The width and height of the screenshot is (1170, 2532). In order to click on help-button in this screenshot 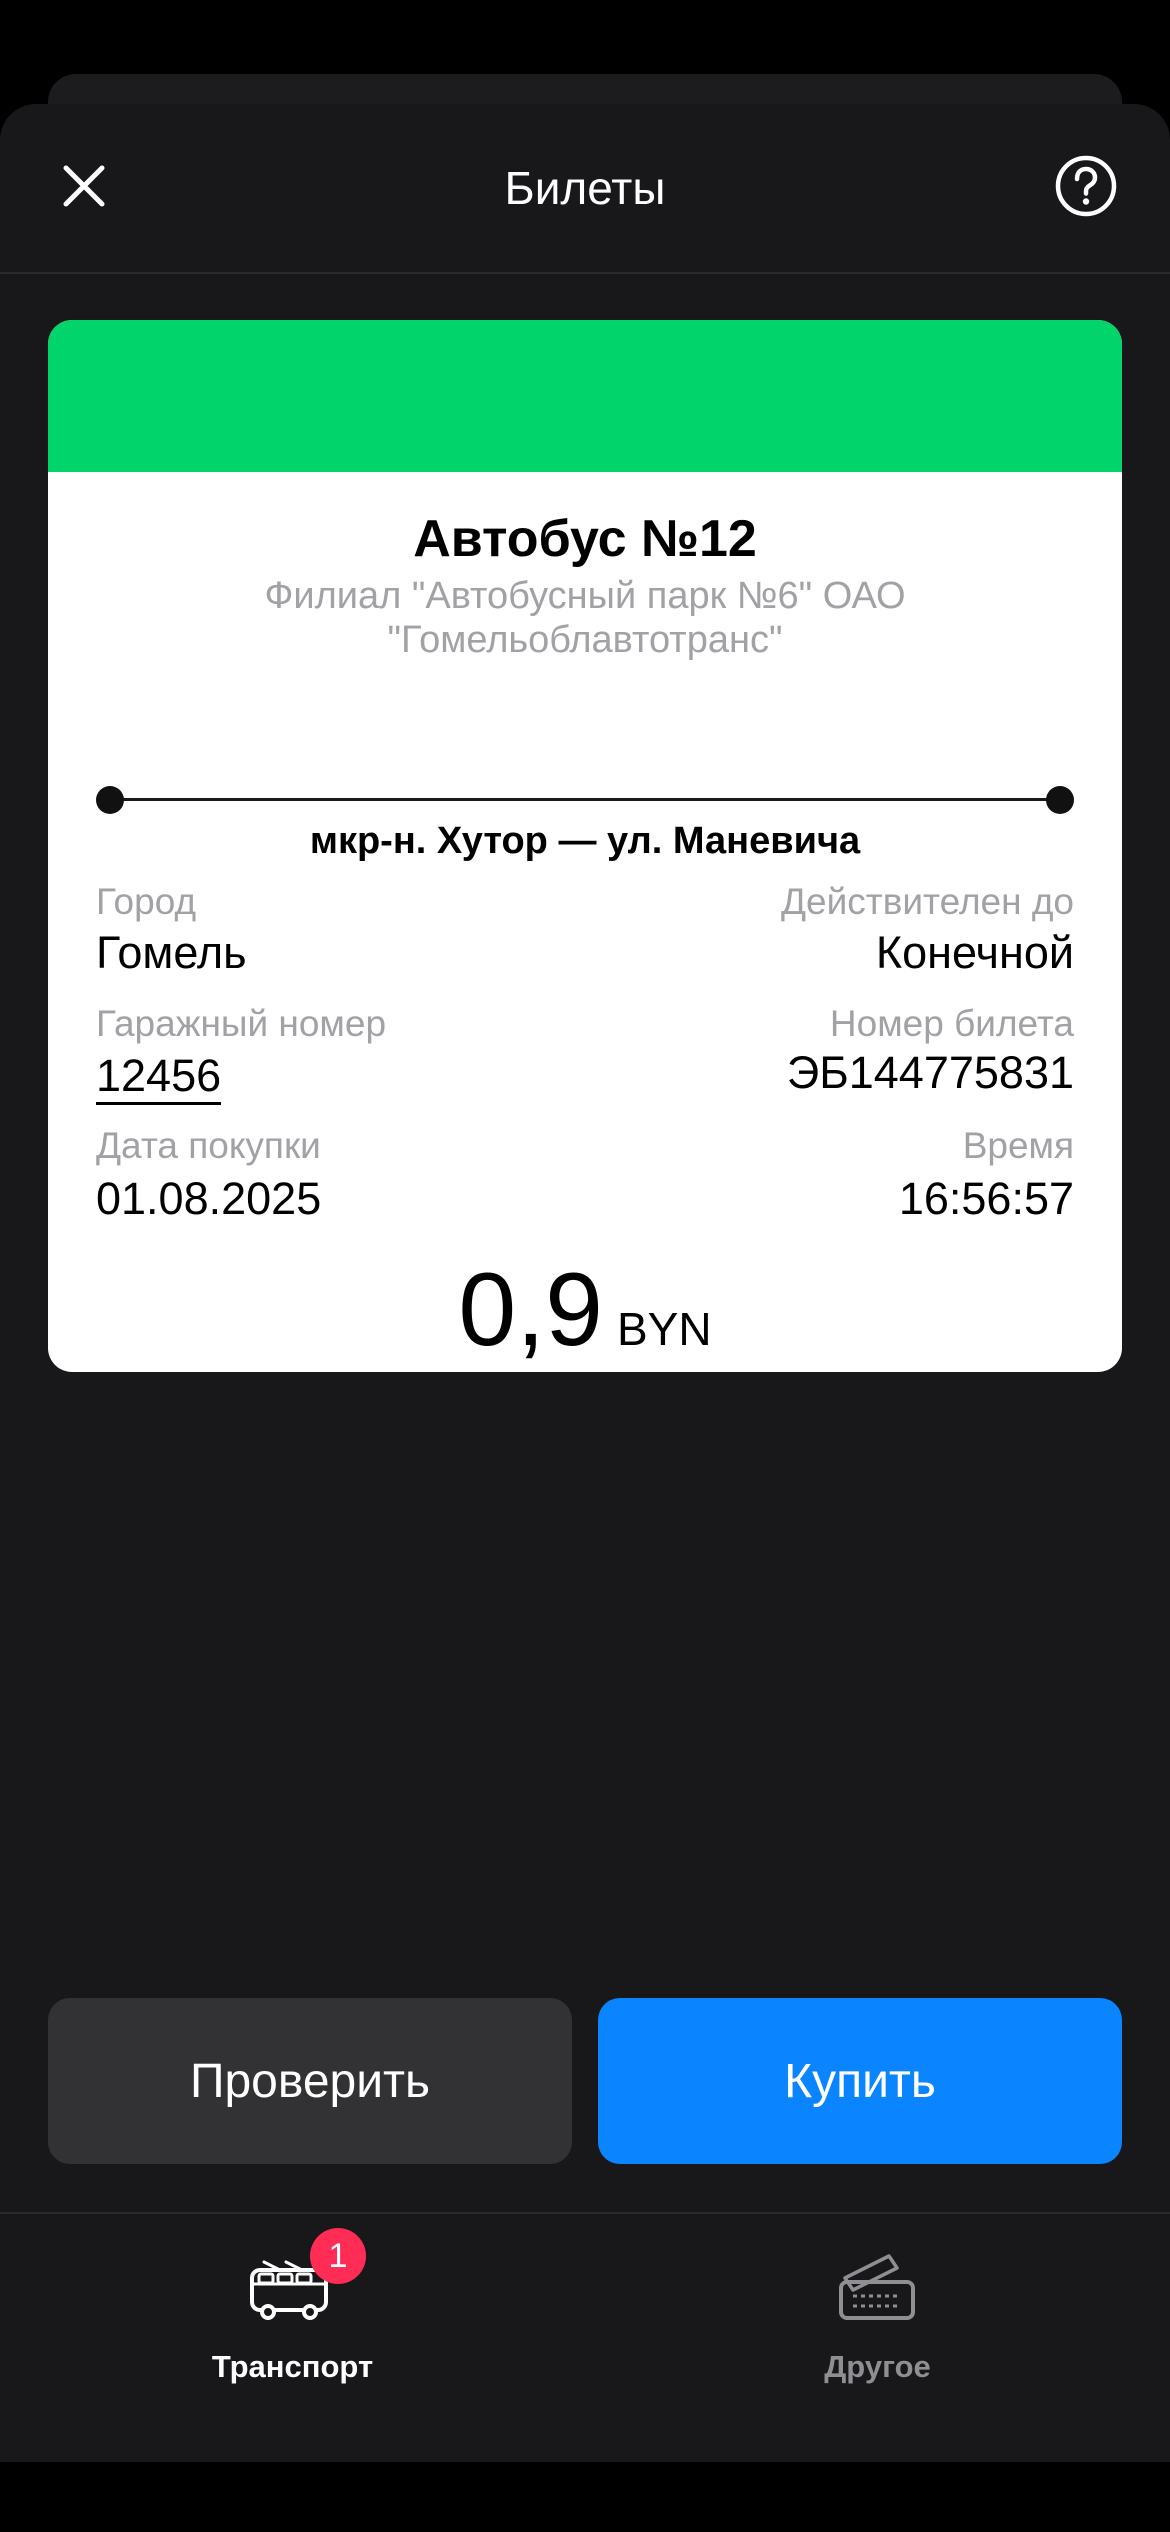, I will do `click(1086, 186)`.